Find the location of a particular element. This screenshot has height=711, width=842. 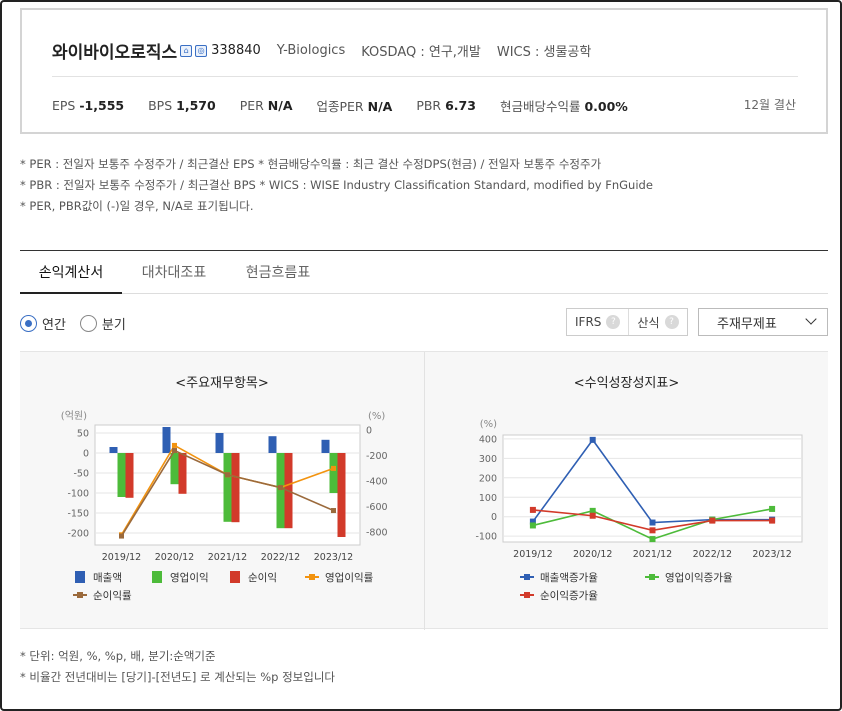

right-axis-unit: (%) is located at coordinates (376, 416).